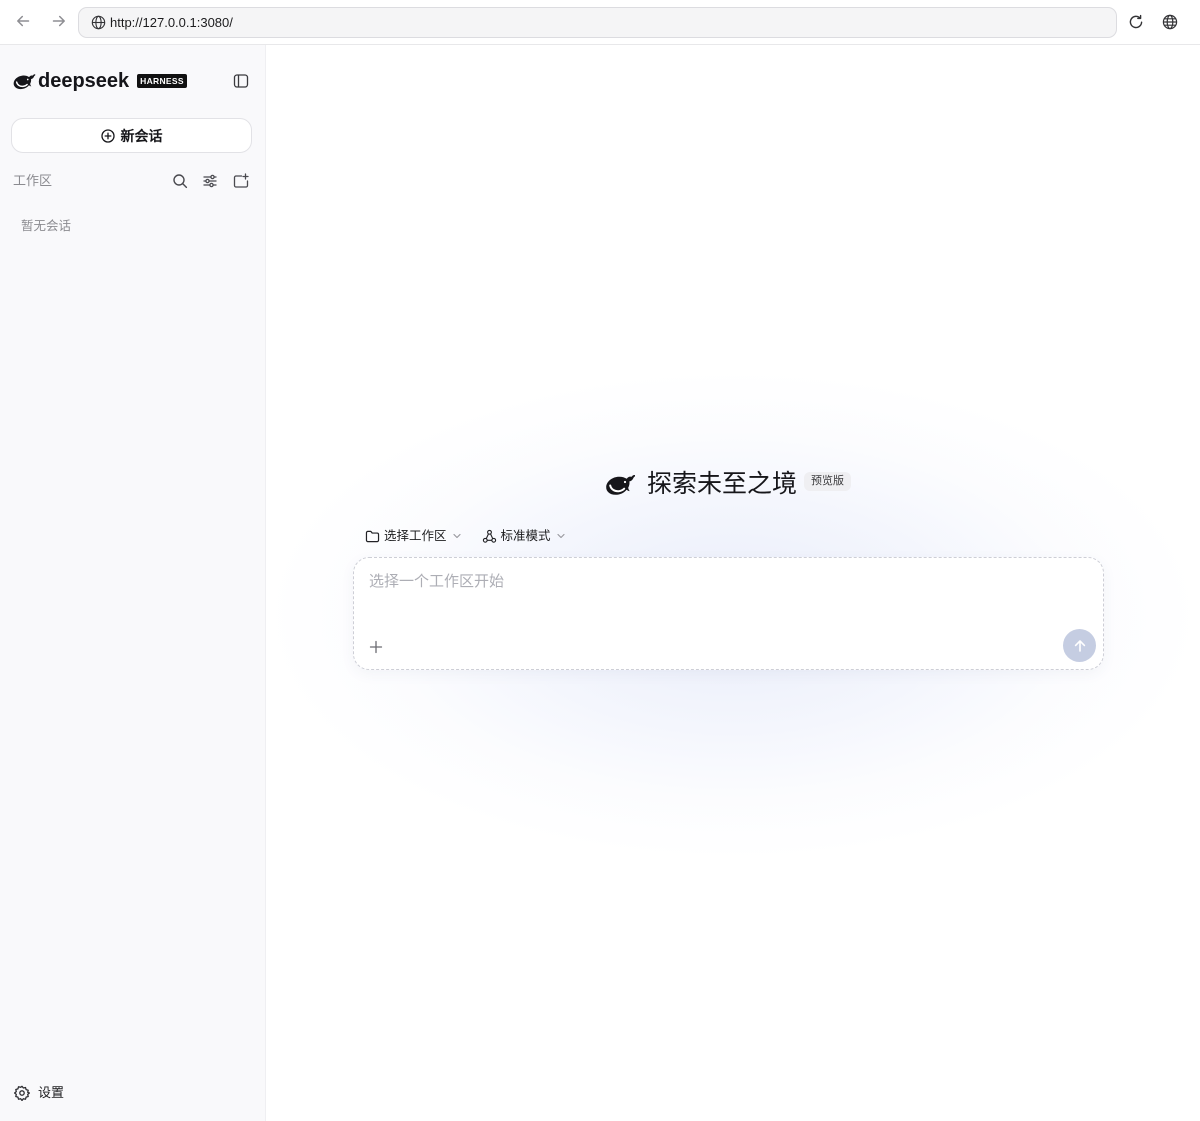  I want to click on mode-select: 标准模式, so click(524, 536).